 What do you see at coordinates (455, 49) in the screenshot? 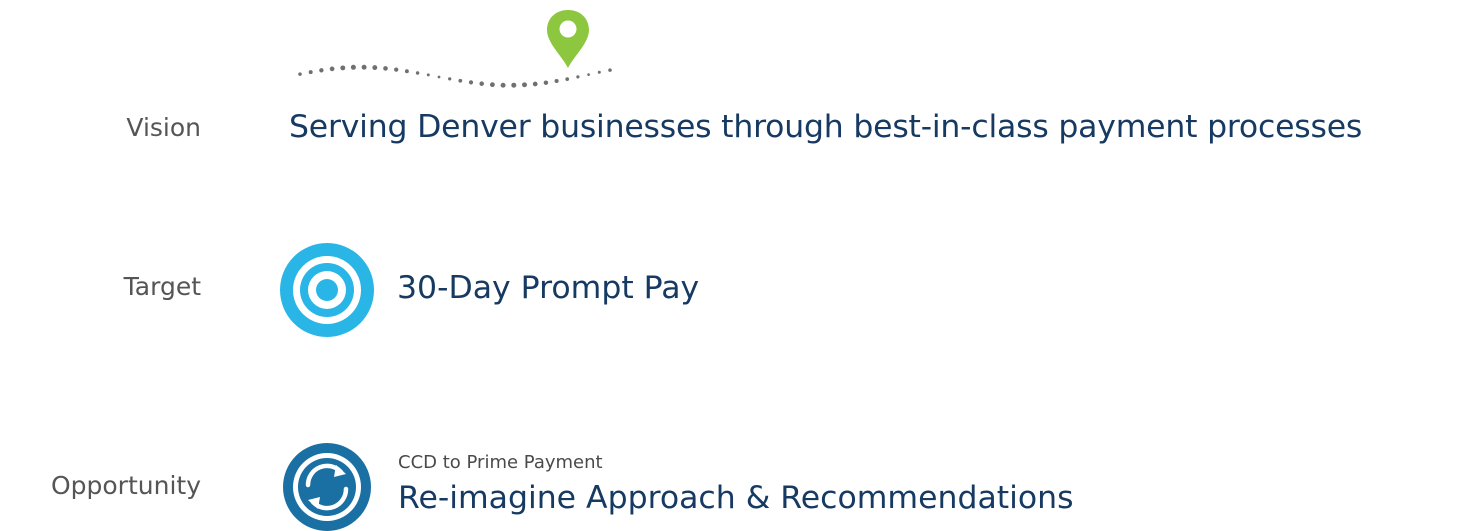
I see `map-pin-path-icon` at bounding box center [455, 49].